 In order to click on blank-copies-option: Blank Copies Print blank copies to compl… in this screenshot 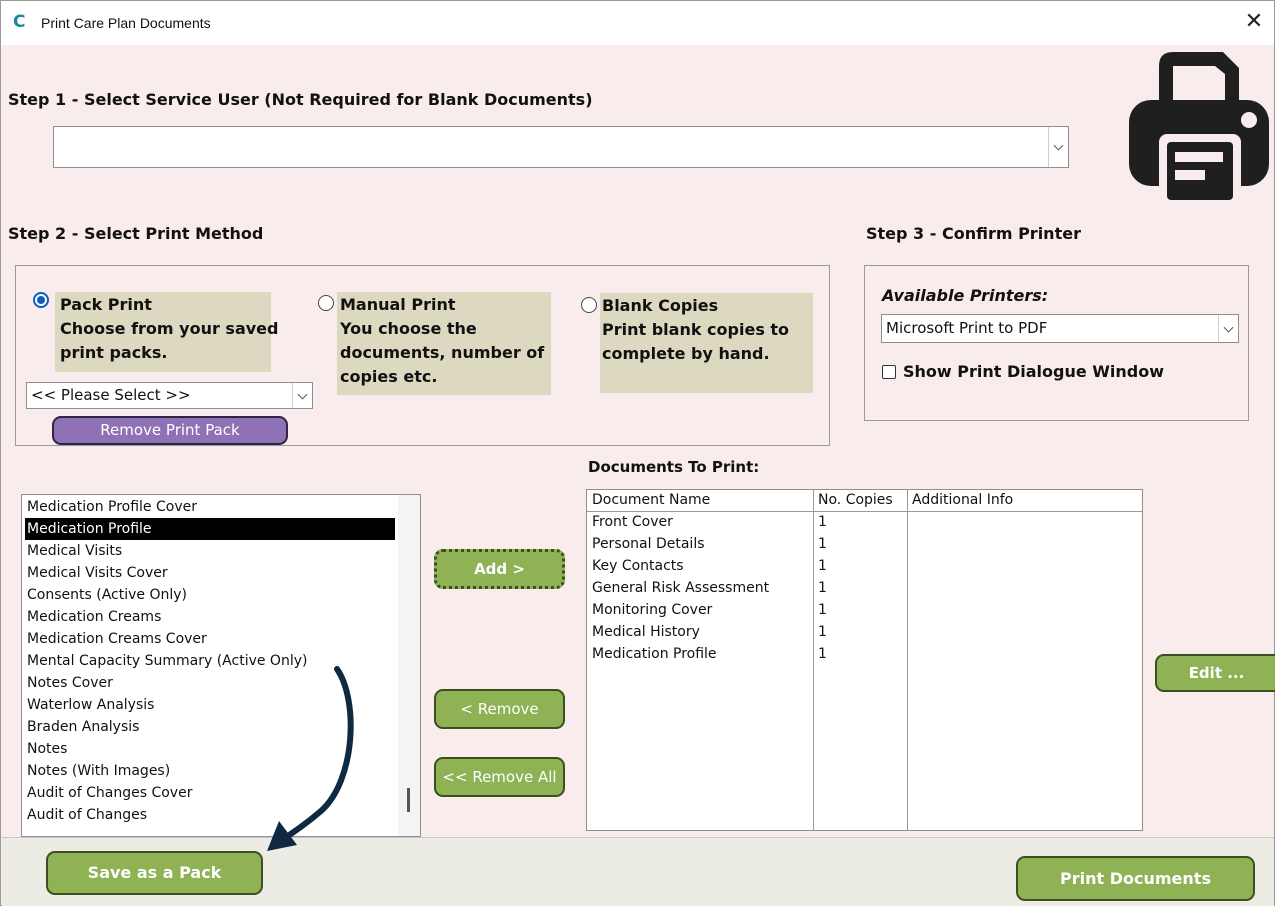, I will do `click(695, 330)`.